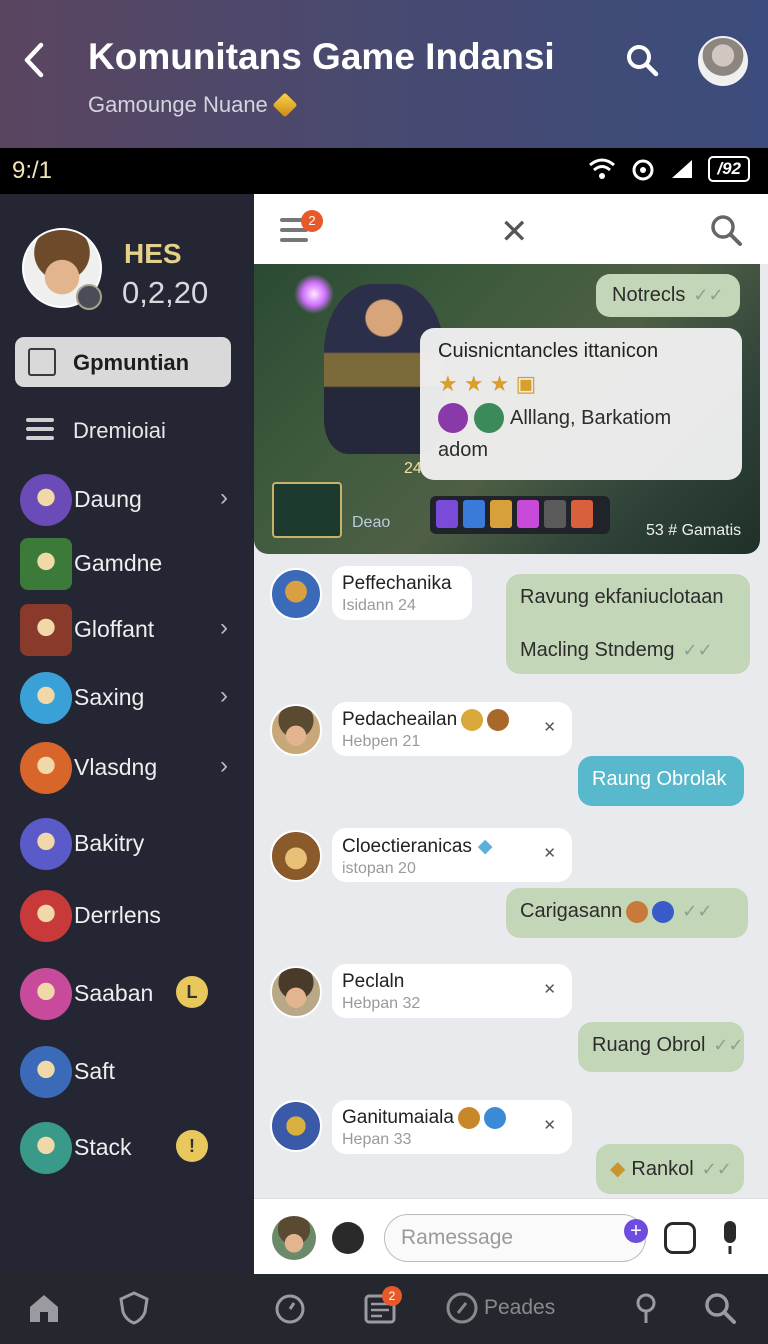 The image size is (768, 1344). What do you see at coordinates (591, 417) in the screenshot?
I see `event-card-names: Alllang, Barkatiom` at bounding box center [591, 417].